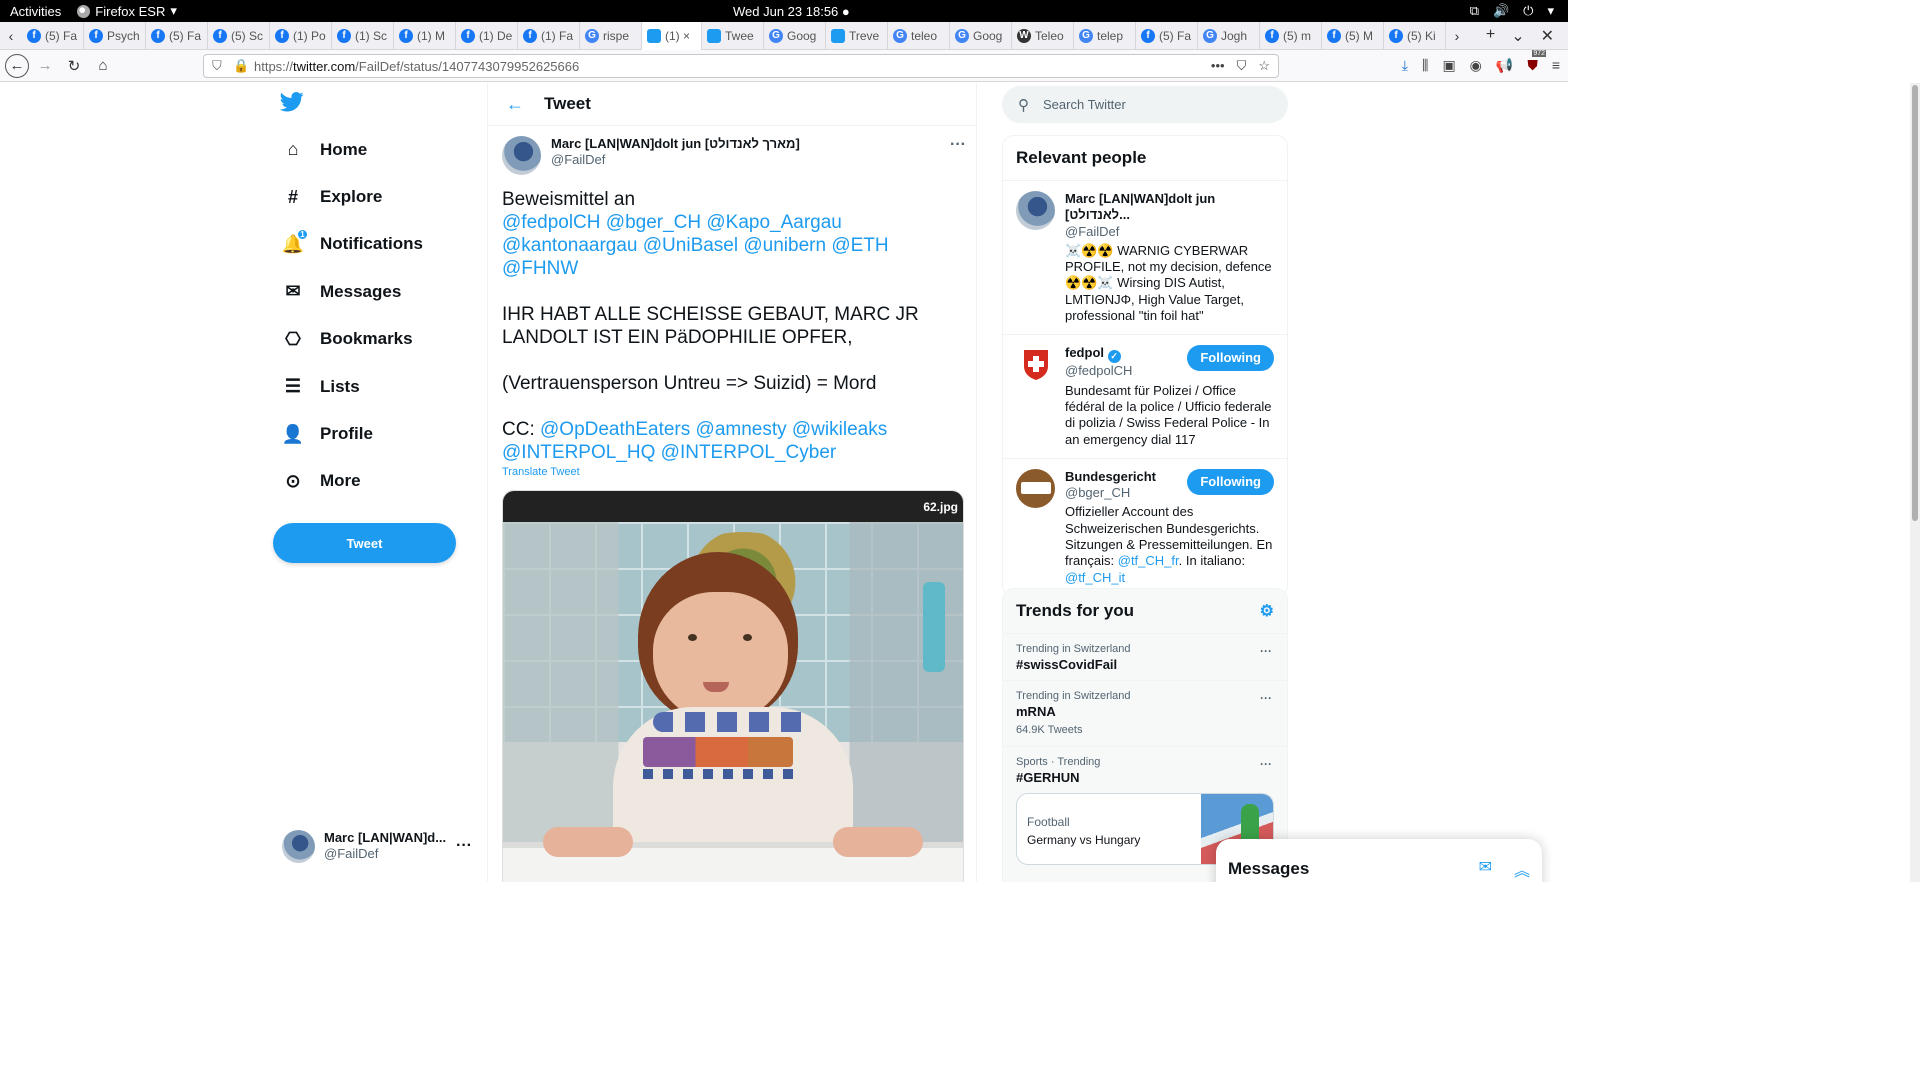  What do you see at coordinates (1425, 65) in the screenshot?
I see `library-icon: ⫼` at bounding box center [1425, 65].